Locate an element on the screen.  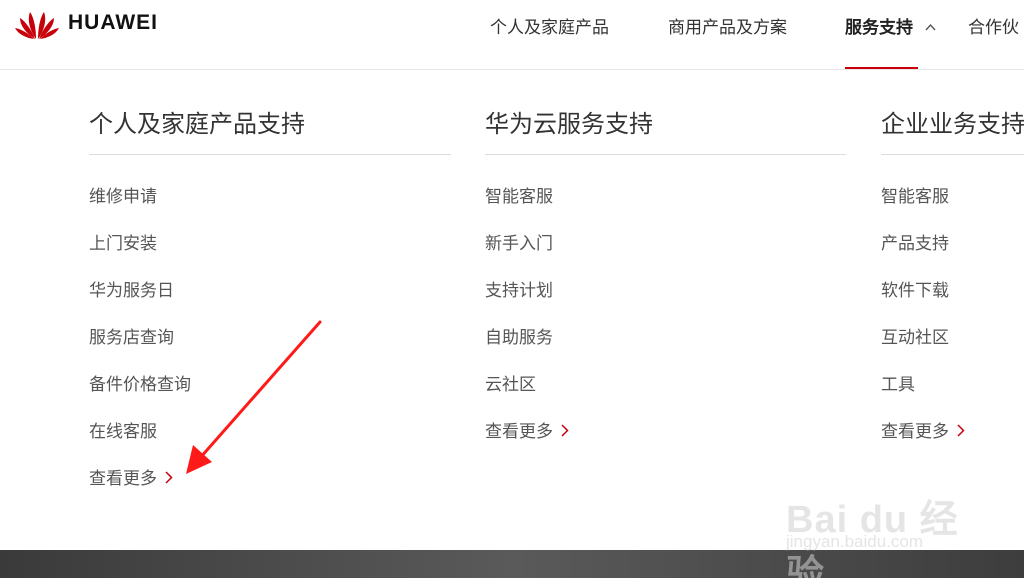
nav-item-partners: 合作伙 is located at coordinates (993, 25).